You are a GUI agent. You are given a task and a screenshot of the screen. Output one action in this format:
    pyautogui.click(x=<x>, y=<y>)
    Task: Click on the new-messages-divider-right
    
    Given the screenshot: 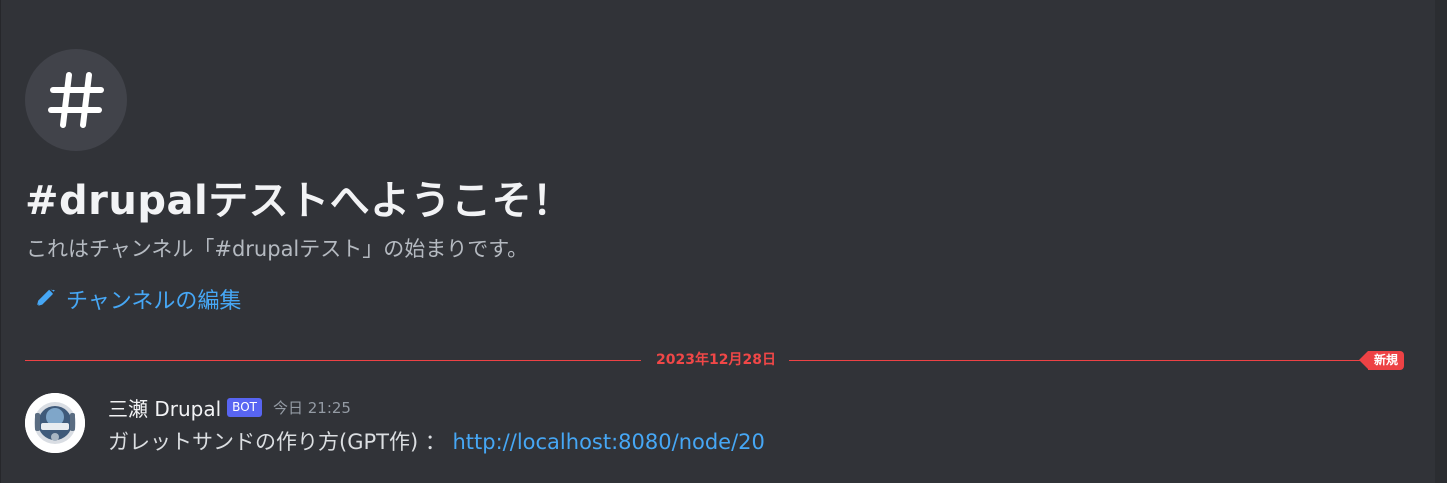 What is the action you would take?
    pyautogui.click(x=1079, y=360)
    